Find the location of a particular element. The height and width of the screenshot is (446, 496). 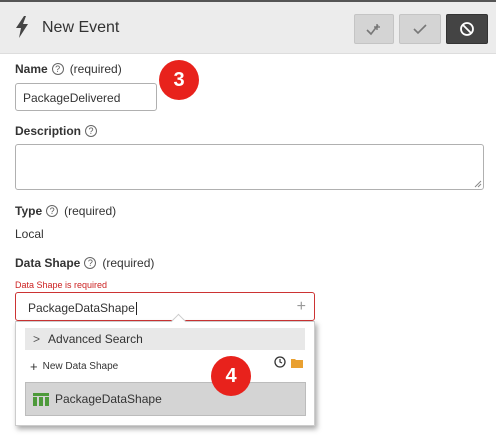

step-badge-4: 4 is located at coordinates (231, 376).